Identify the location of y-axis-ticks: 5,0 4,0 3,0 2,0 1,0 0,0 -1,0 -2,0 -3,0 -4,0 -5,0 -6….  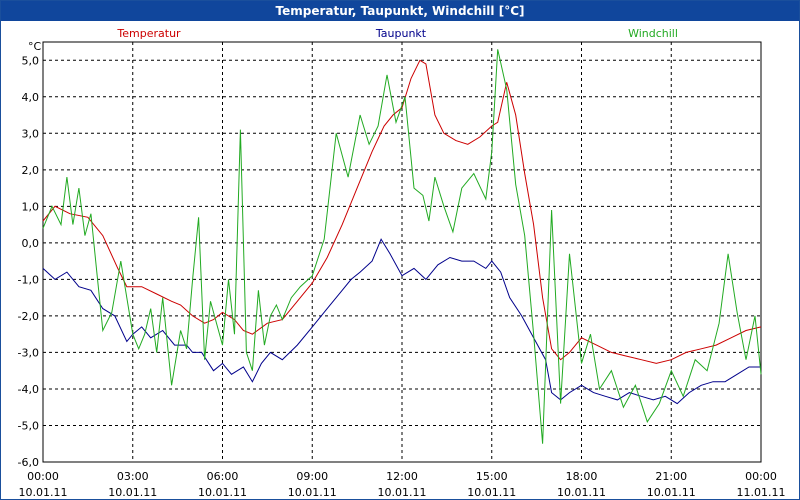
(28, 261).